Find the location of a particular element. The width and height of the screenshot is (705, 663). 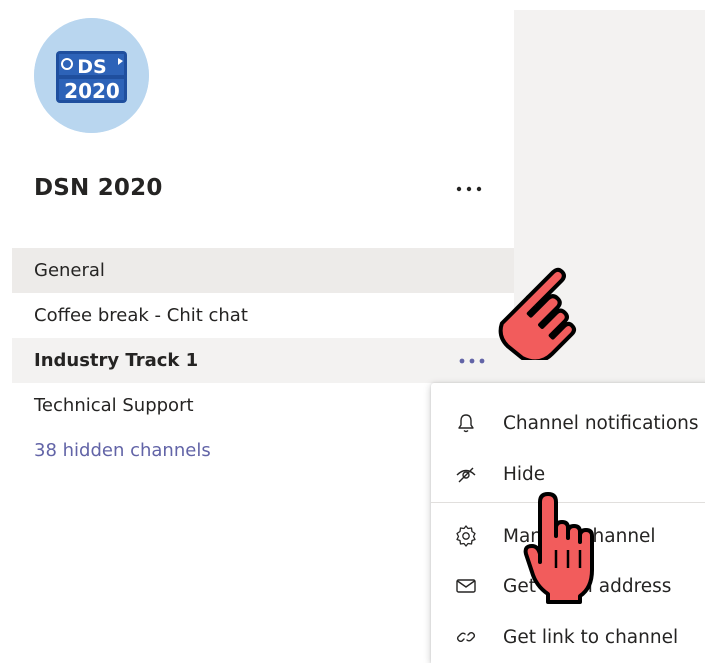

team-avatar: DS 2020 is located at coordinates (91, 75).